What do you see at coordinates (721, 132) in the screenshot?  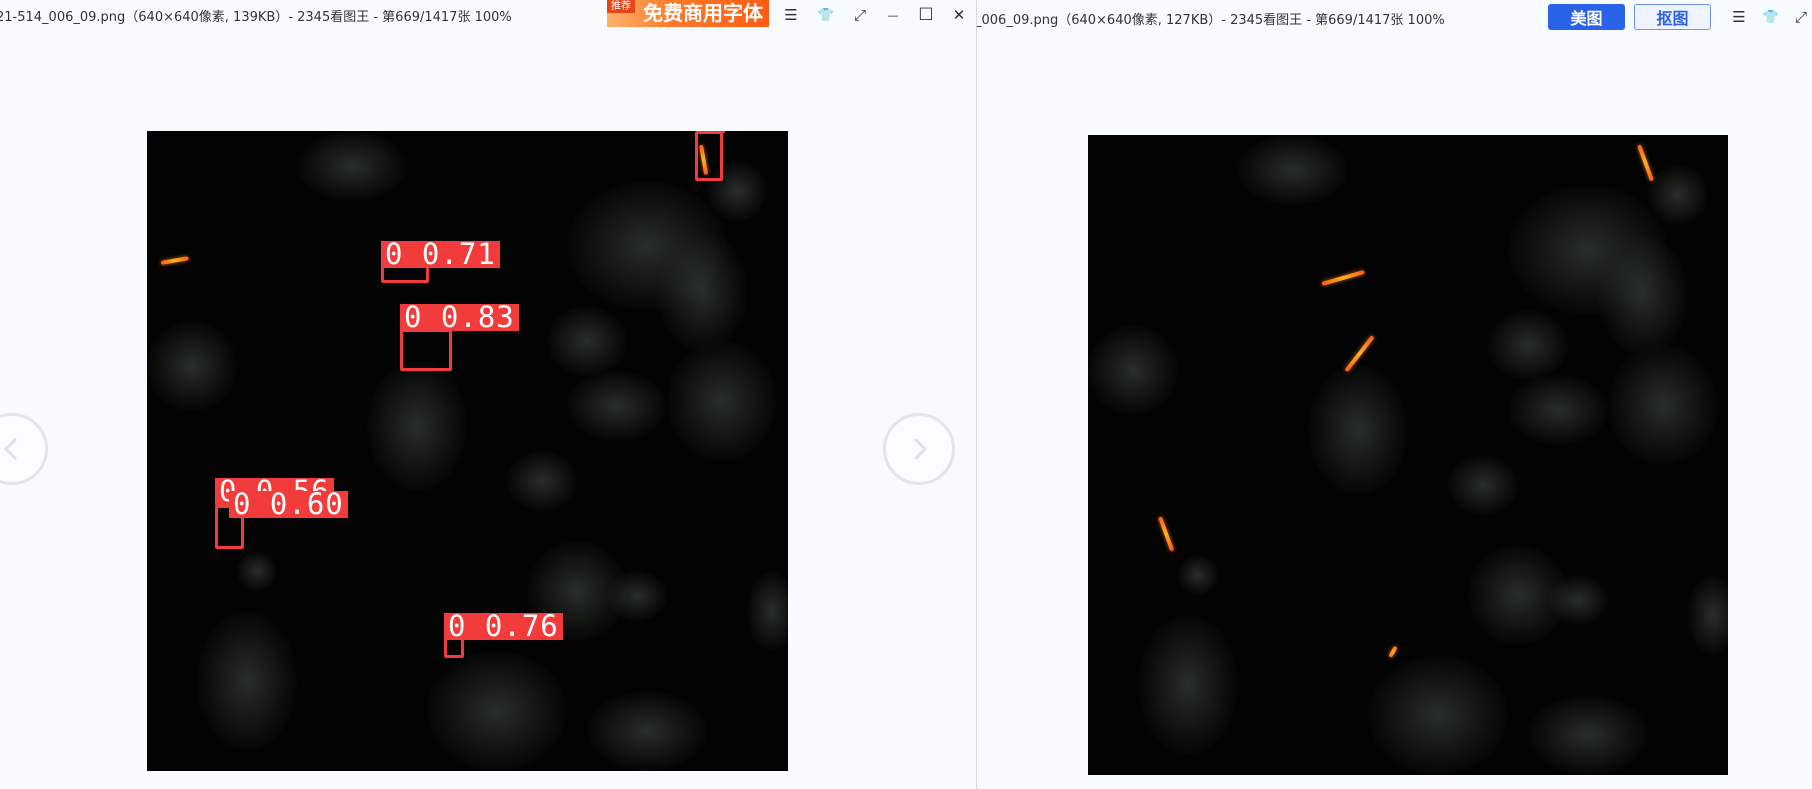 I see `detection-label` at bounding box center [721, 132].